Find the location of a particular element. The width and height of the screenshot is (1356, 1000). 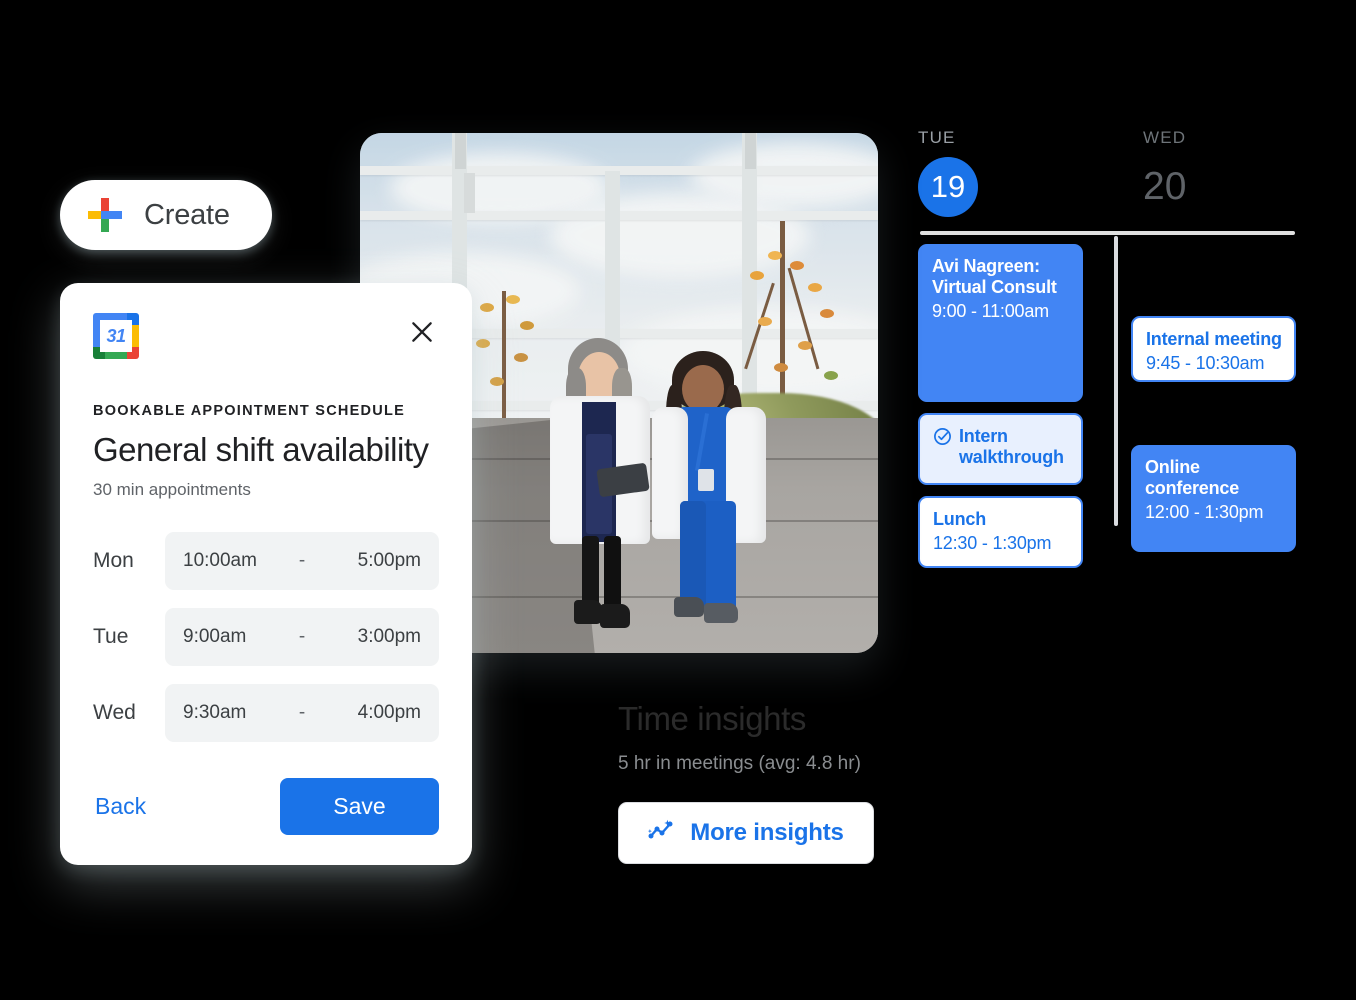

dialog-eyebrow: BOOKABLE APPOINTMENT SCHEDULE is located at coordinates (249, 411).